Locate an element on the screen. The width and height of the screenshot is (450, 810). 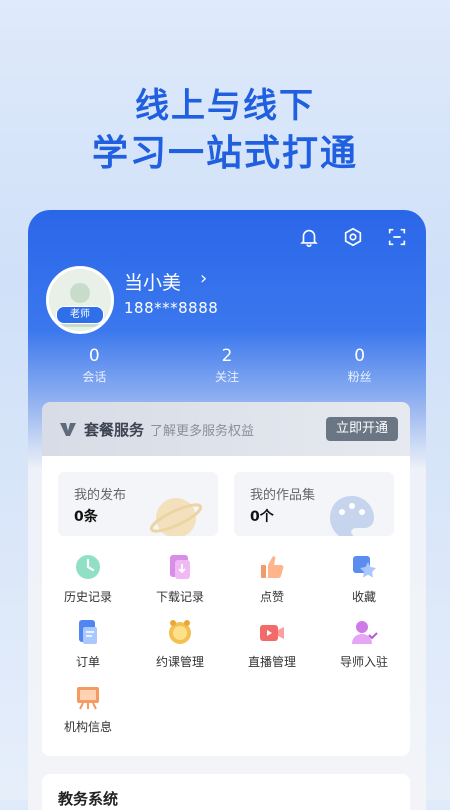
grid-item-history: 历史记录 is located at coordinates (88, 578).